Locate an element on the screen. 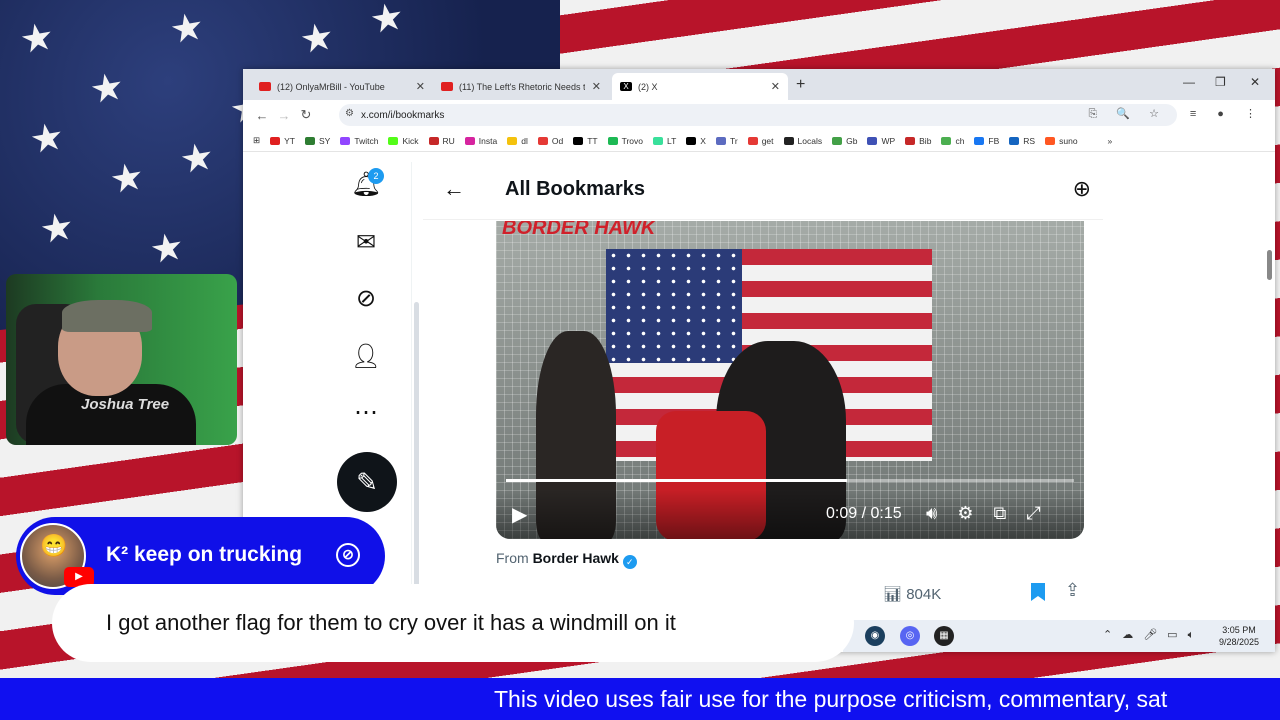  webcam-overlay: Joshua Tree is located at coordinates (121, 359).